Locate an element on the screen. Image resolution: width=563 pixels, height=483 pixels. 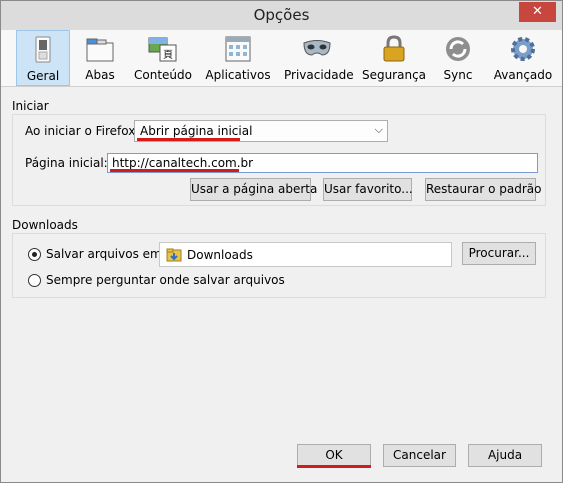
tab-sync-label: Sync is located at coordinates (458, 75).